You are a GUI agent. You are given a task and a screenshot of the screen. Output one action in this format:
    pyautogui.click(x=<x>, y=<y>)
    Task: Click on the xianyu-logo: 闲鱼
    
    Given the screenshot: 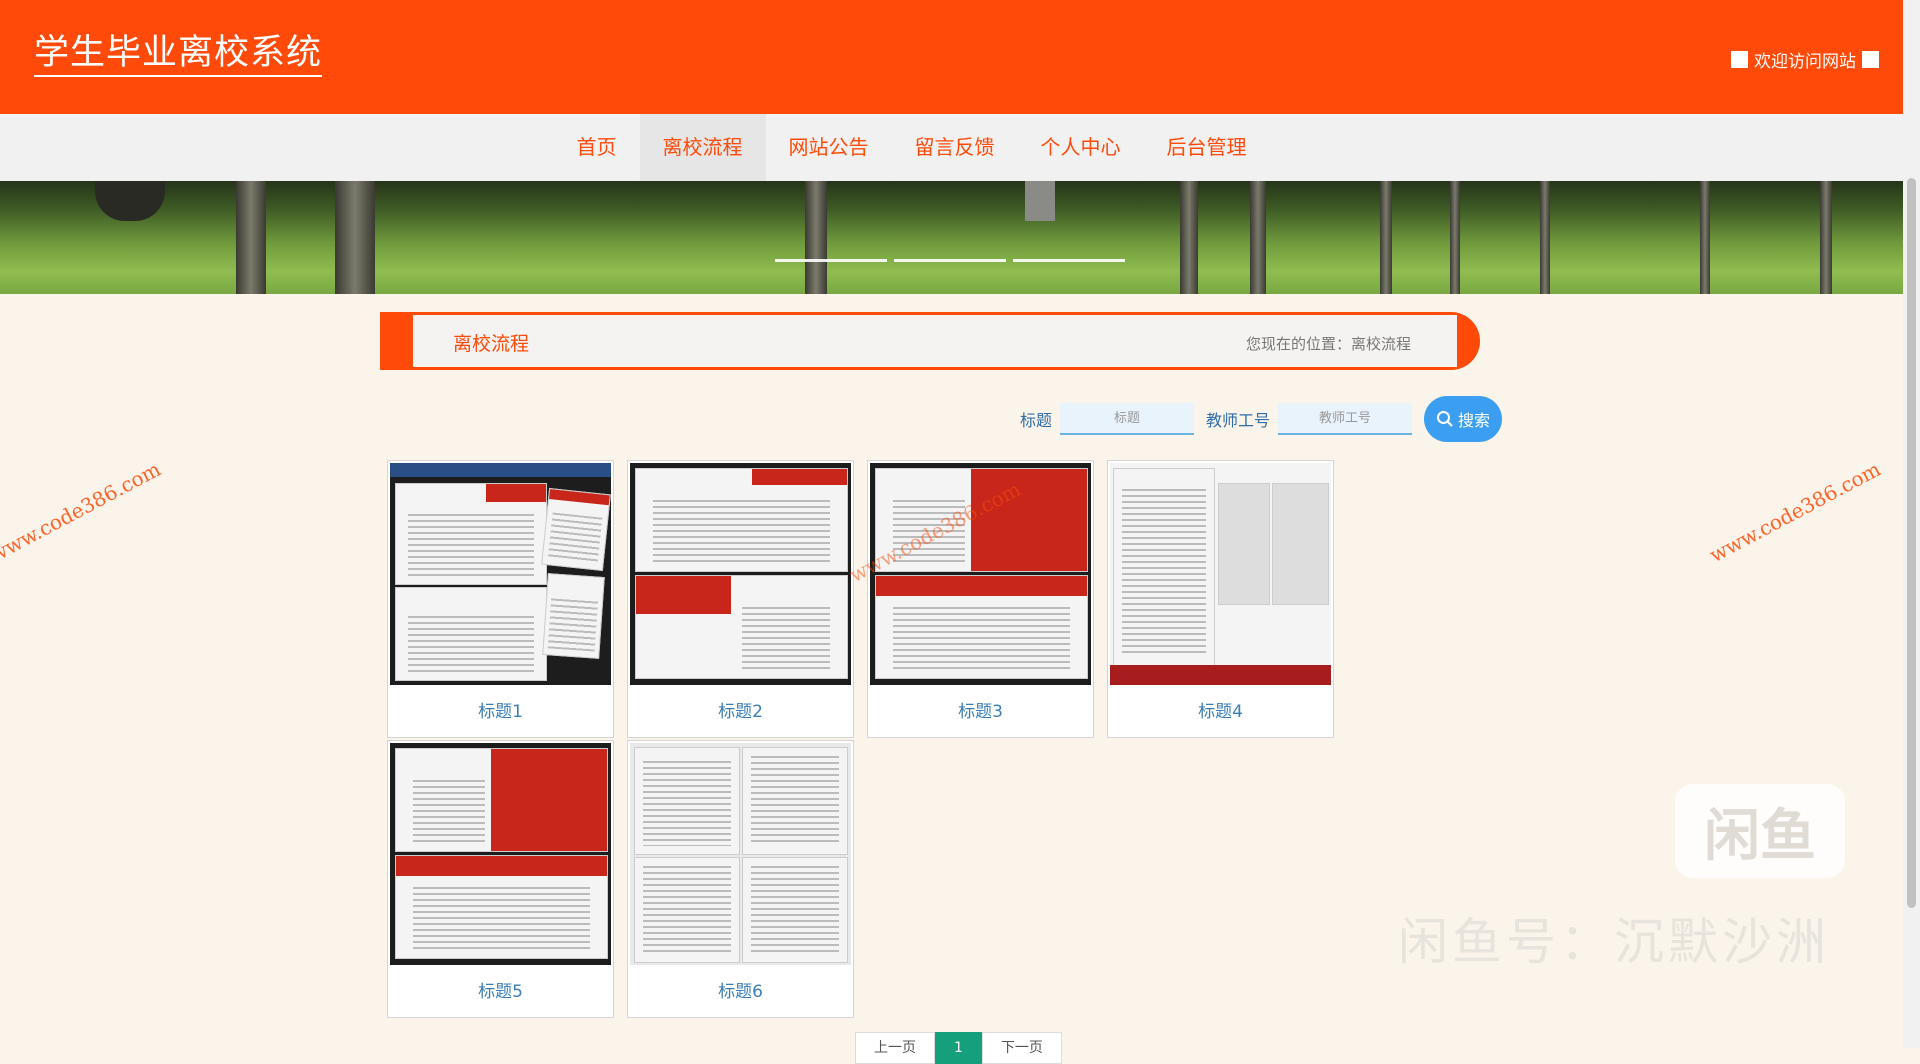 What is the action you would take?
    pyautogui.click(x=1760, y=831)
    